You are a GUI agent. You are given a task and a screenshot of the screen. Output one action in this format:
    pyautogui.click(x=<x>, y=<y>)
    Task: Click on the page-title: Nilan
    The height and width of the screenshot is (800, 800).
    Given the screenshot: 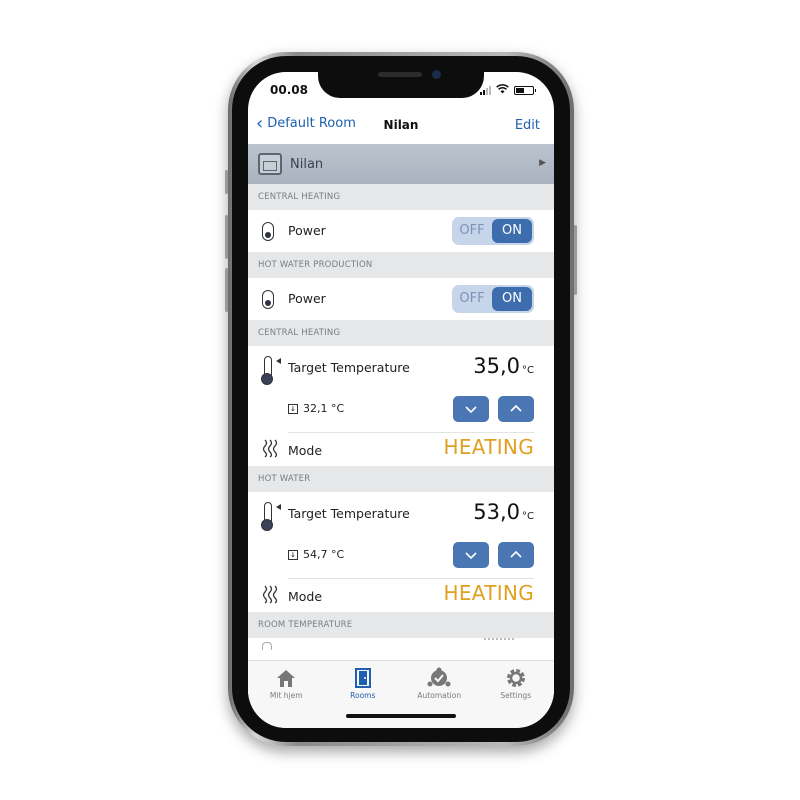 What is the action you would take?
    pyautogui.click(x=401, y=125)
    